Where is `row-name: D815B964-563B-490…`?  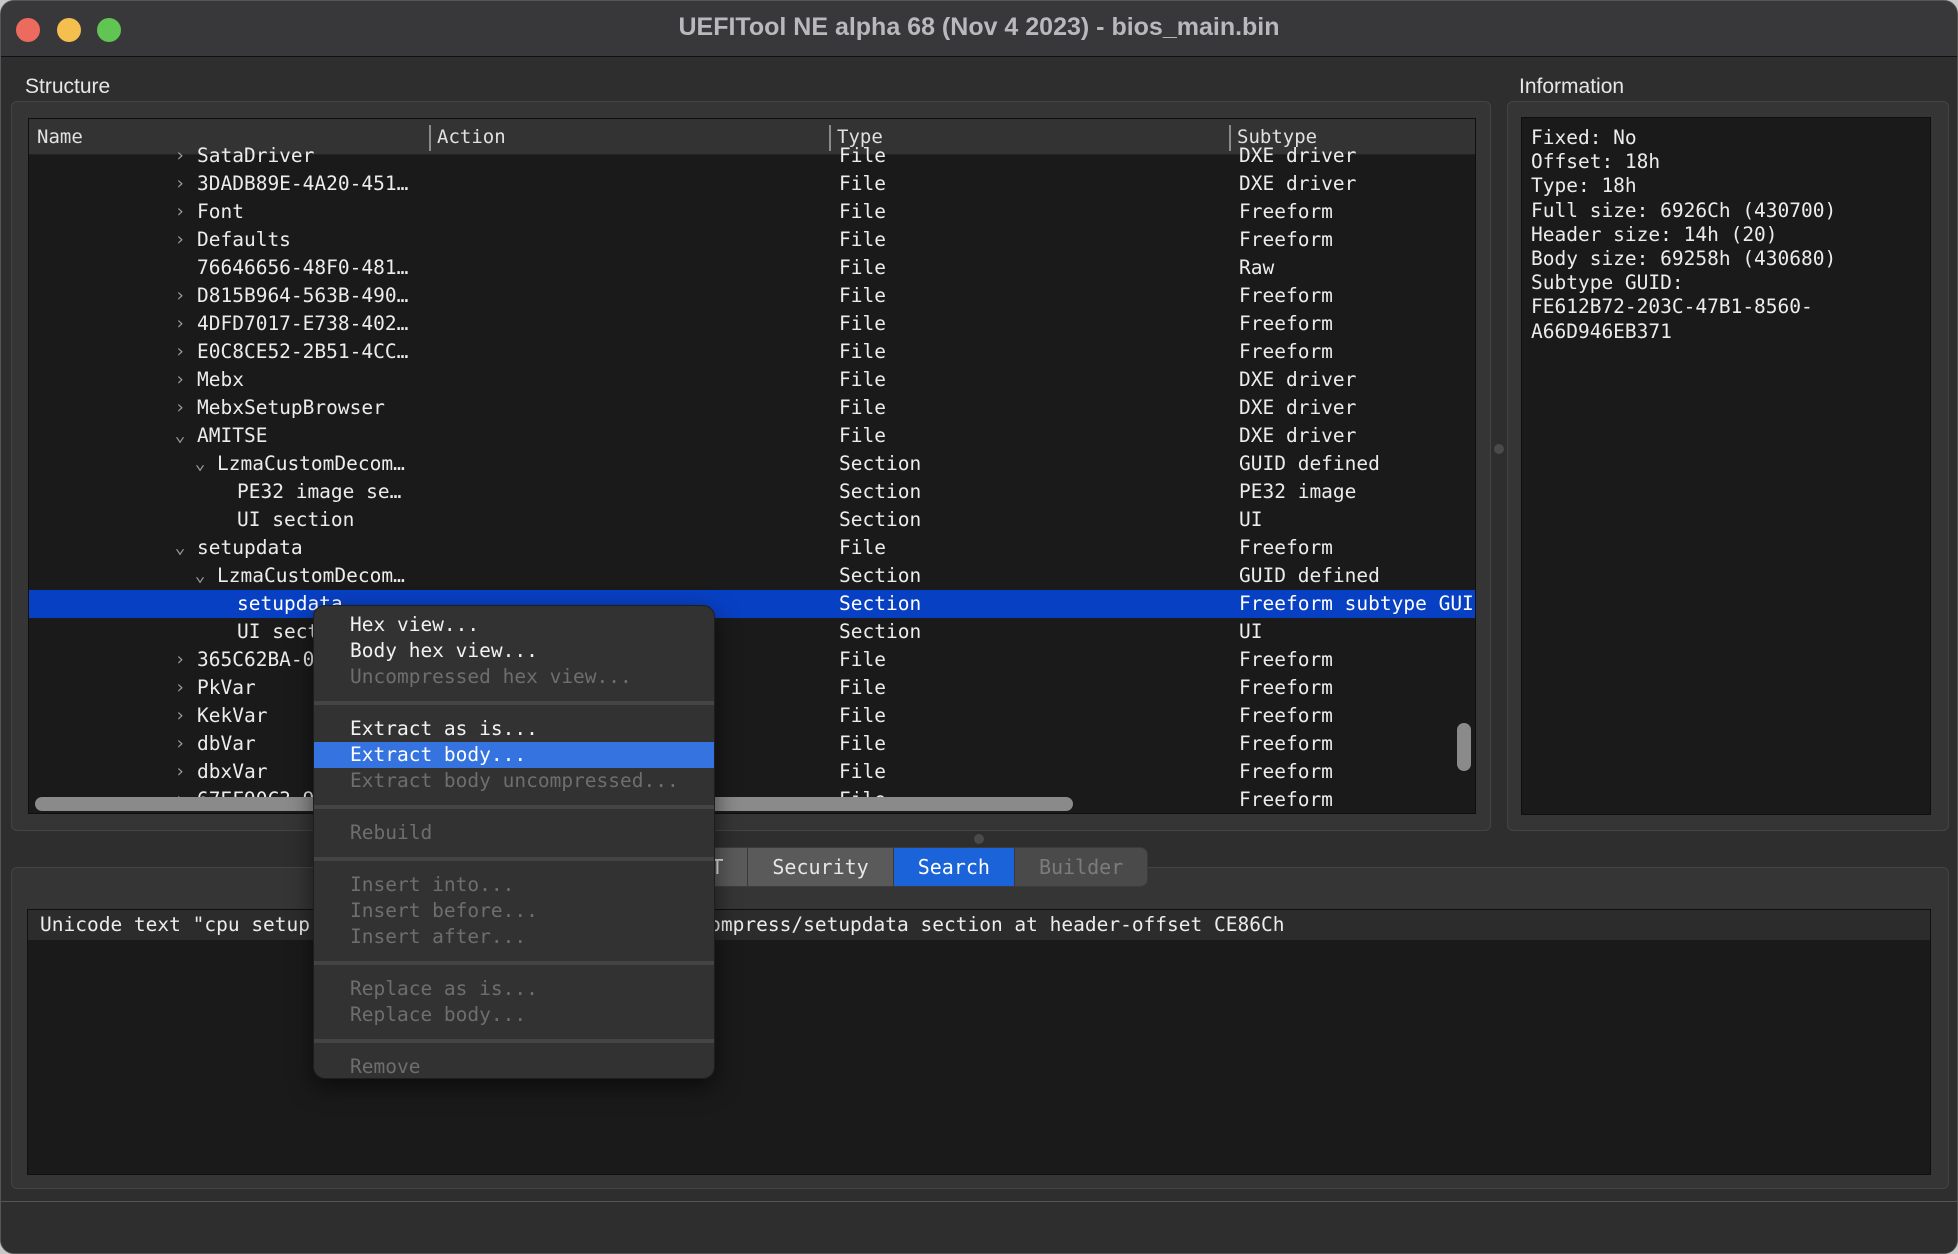
row-name: D815B964-563B-490… is located at coordinates (303, 295).